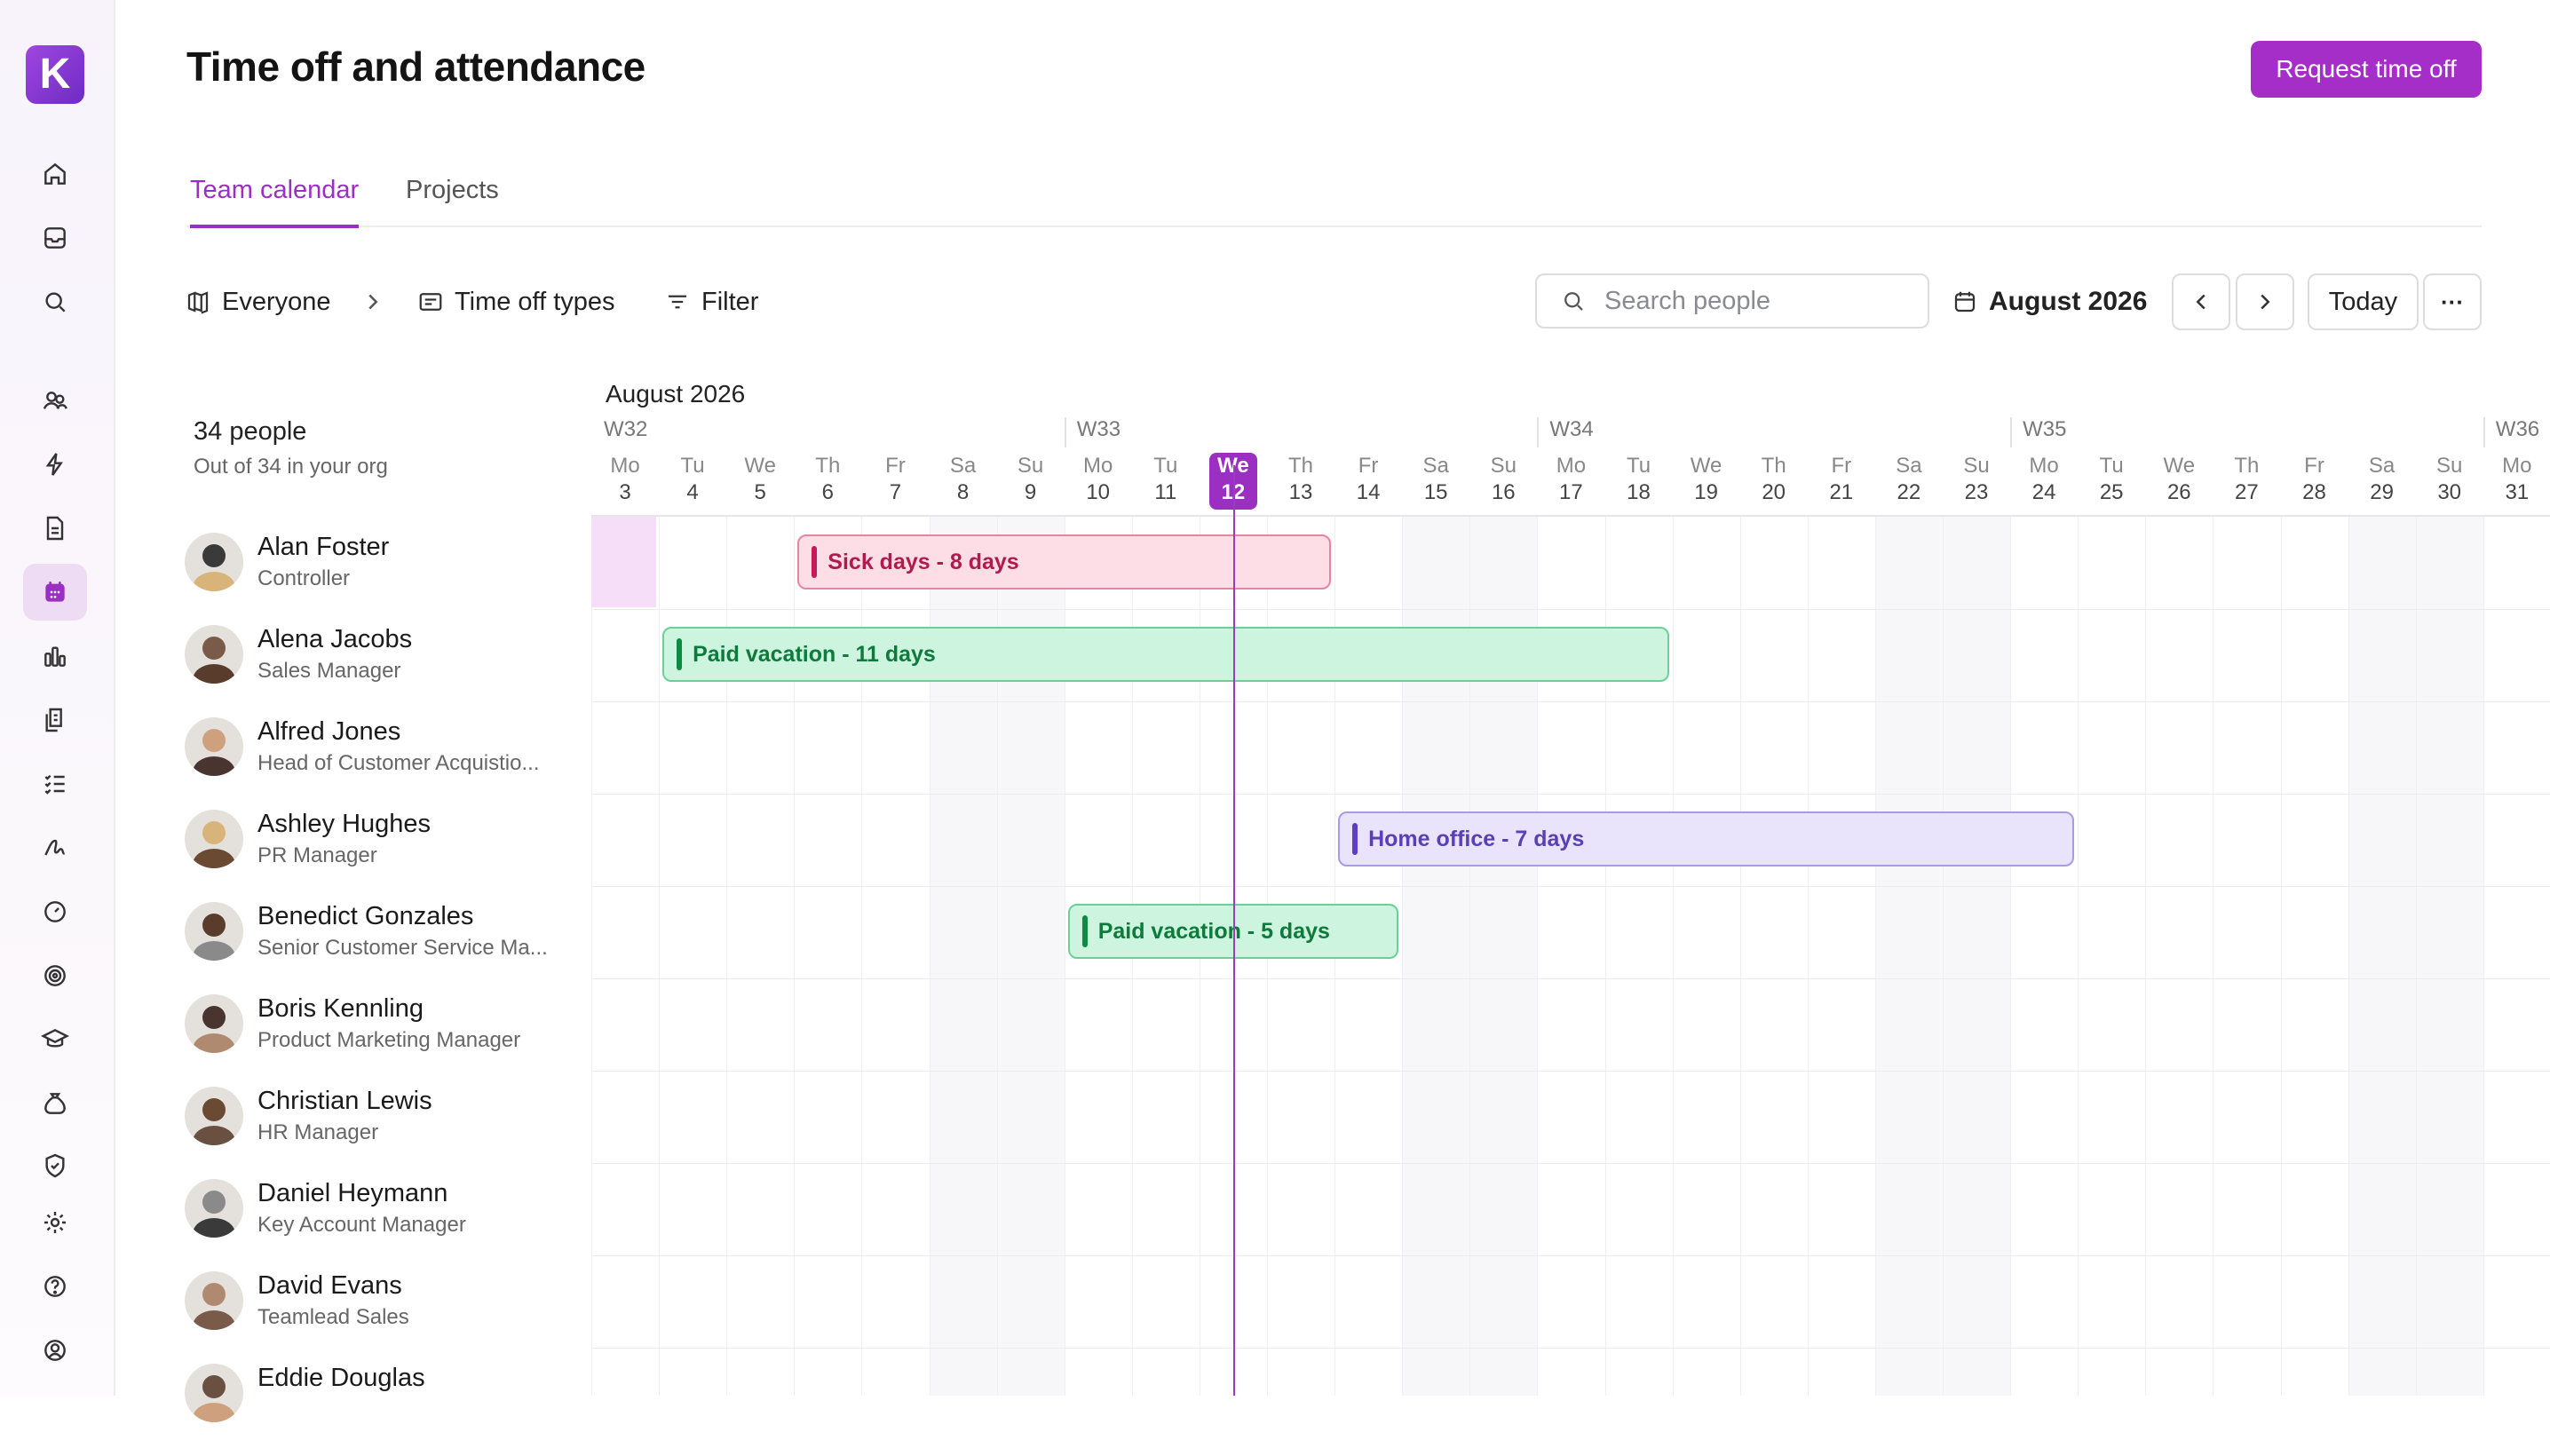  Describe the element at coordinates (1841, 492) in the screenshot. I see `day-number: 21` at that location.